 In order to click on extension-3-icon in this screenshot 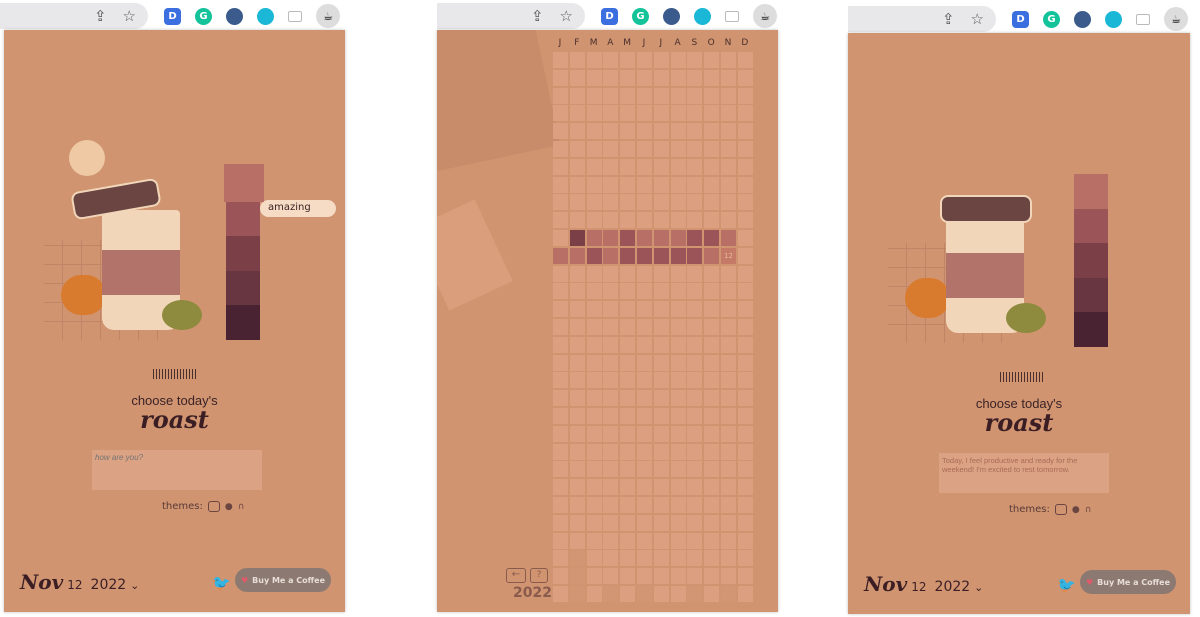, I will do `click(1082, 19)`.